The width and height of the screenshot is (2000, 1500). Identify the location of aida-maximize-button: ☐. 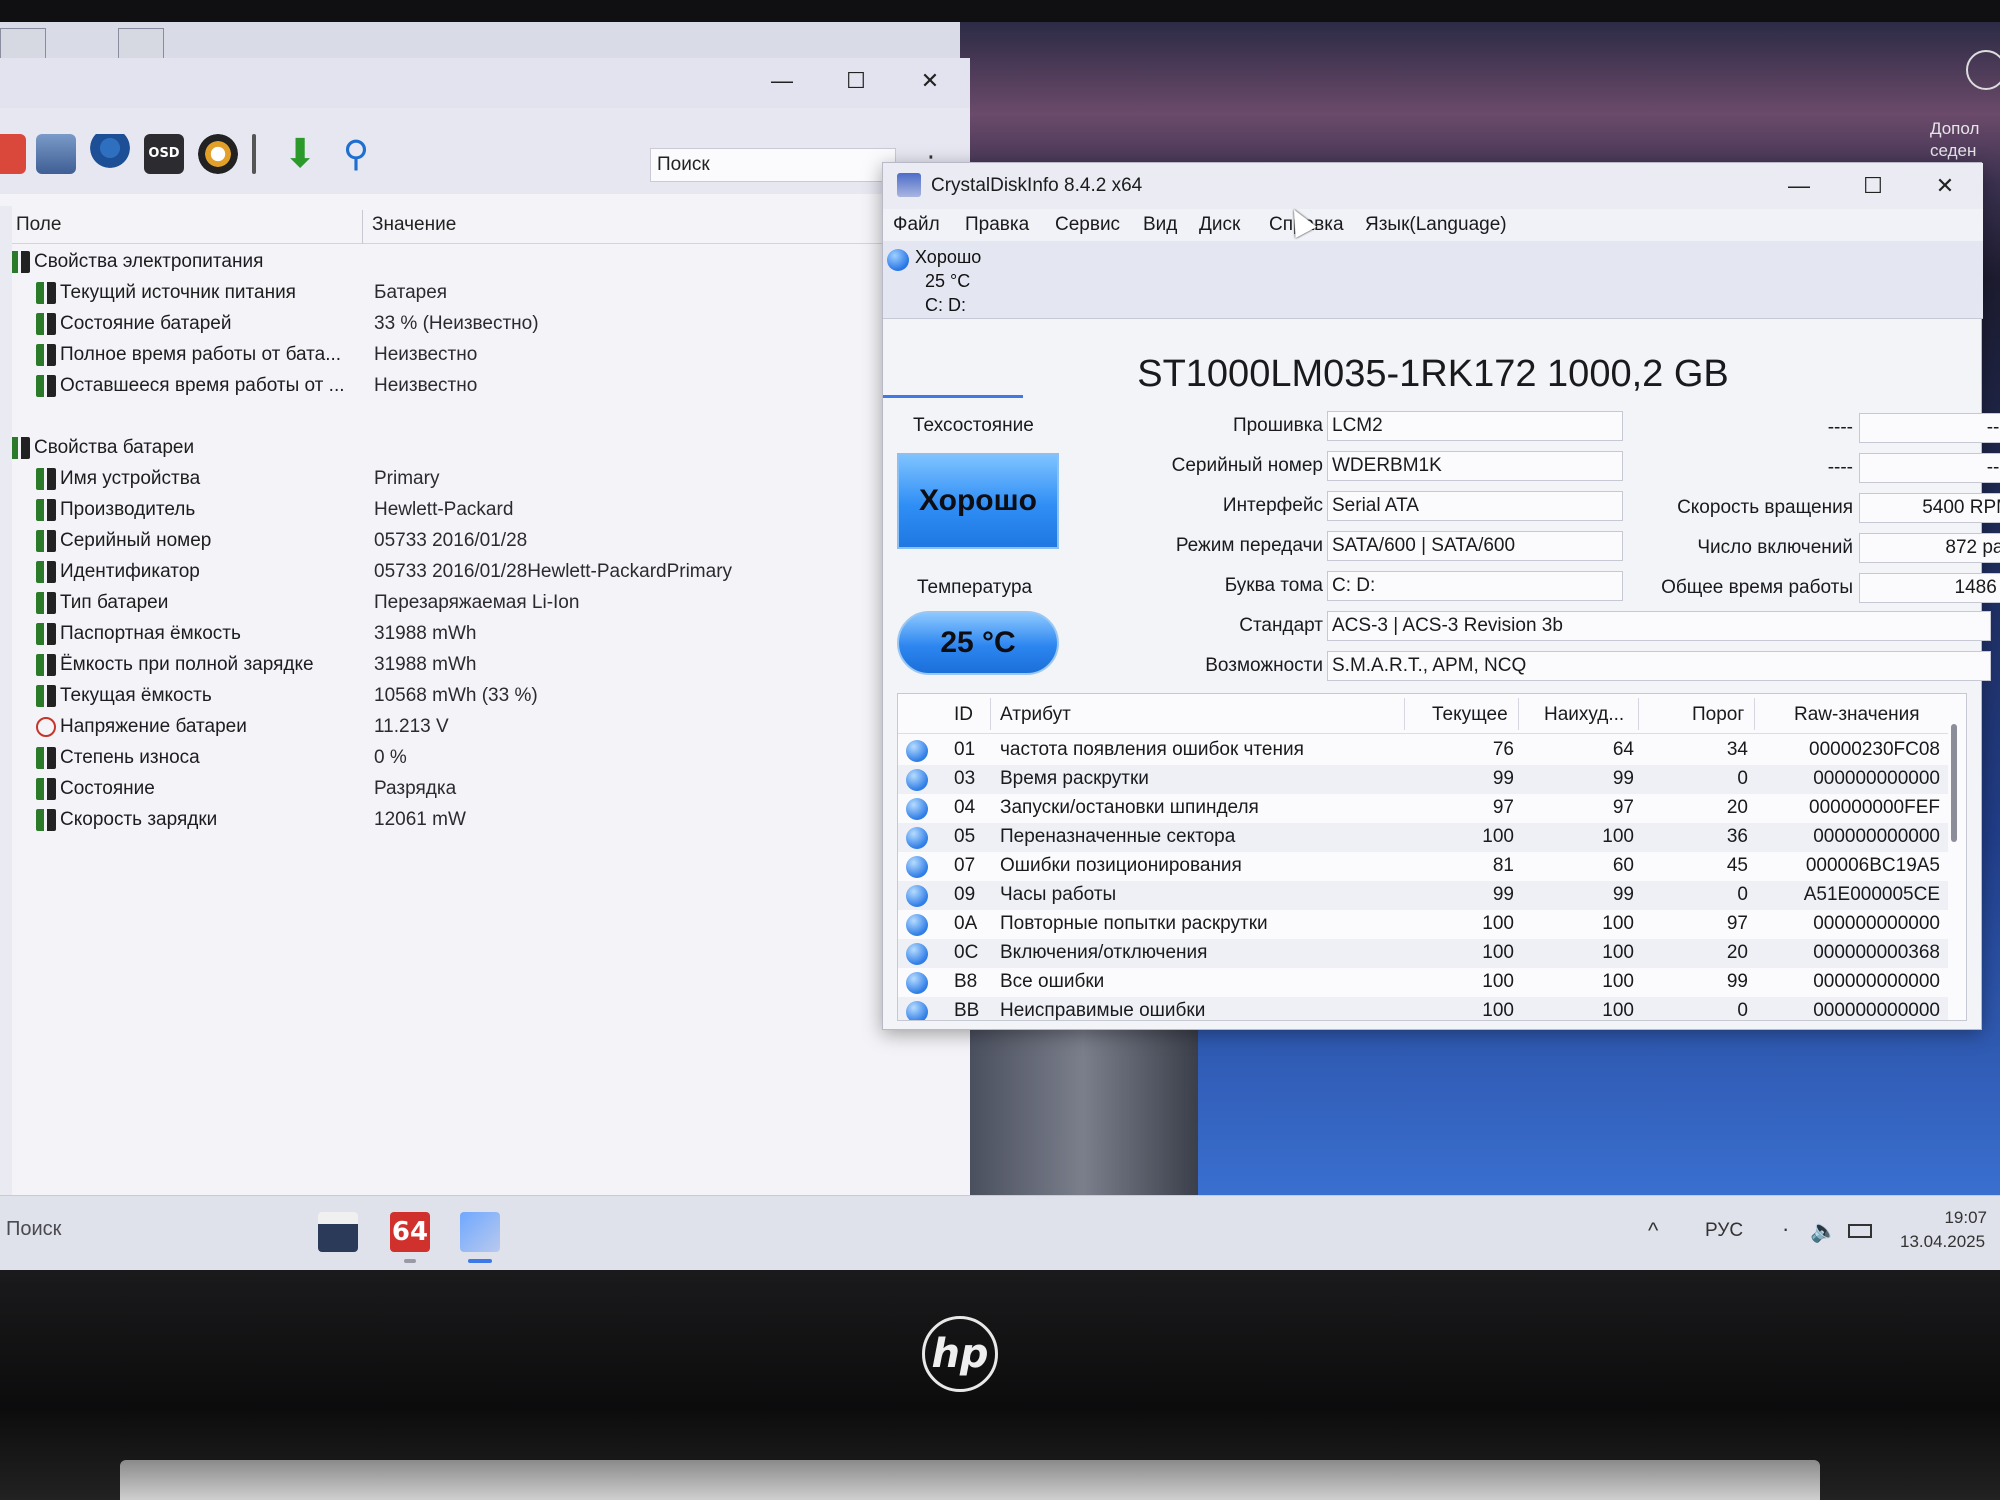
(856, 81).